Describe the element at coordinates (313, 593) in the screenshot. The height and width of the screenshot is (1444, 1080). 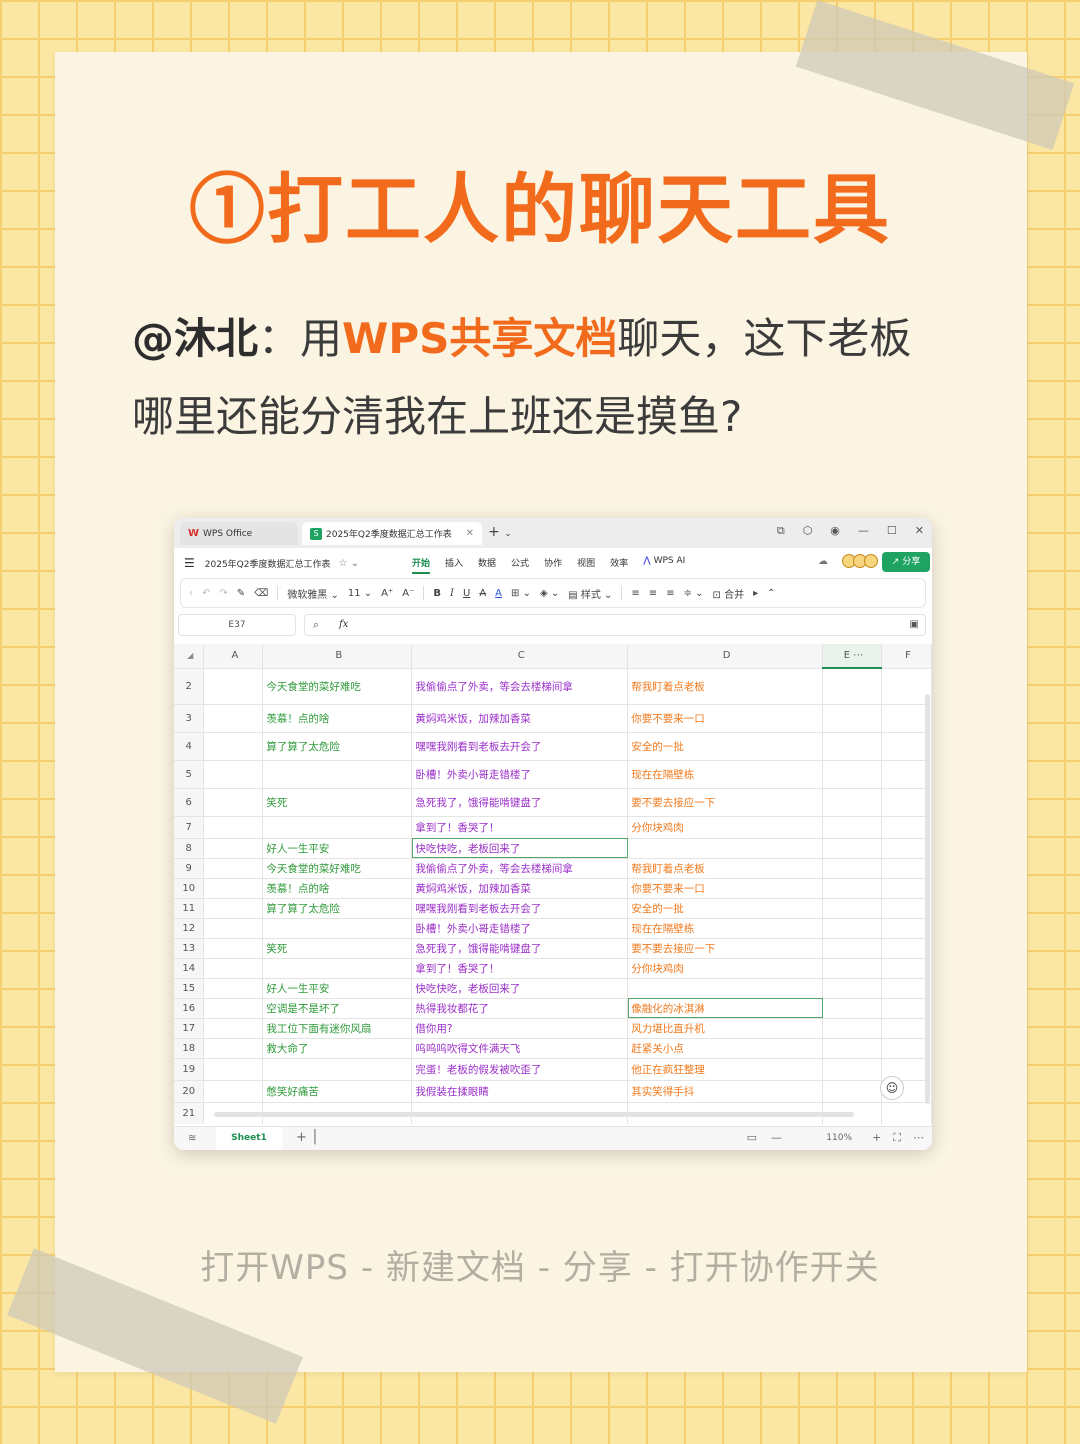
I see `font-select: 微软雅黑 ⌄` at that location.